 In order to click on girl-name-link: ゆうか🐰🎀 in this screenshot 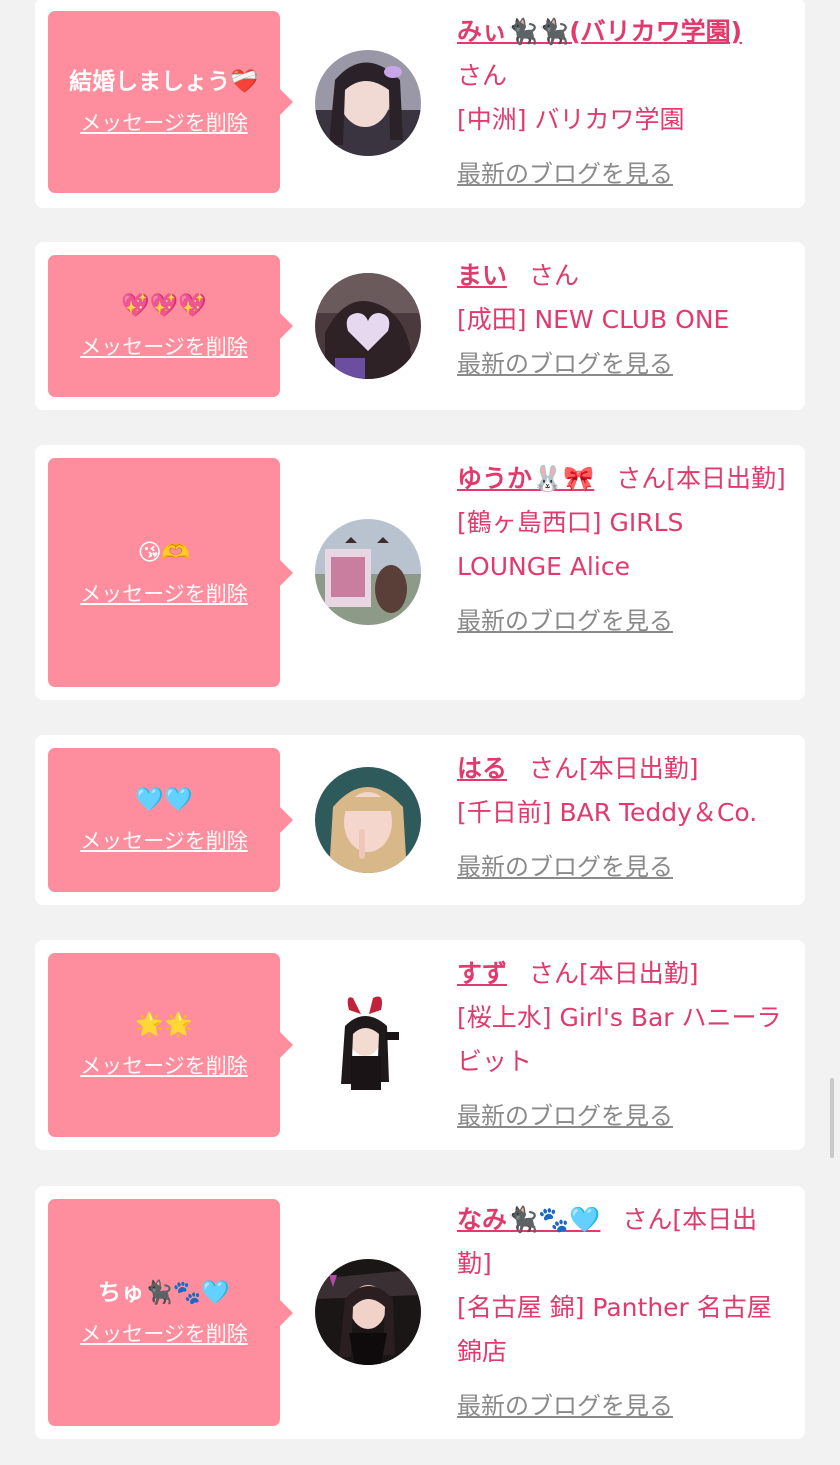, I will do `click(525, 478)`.